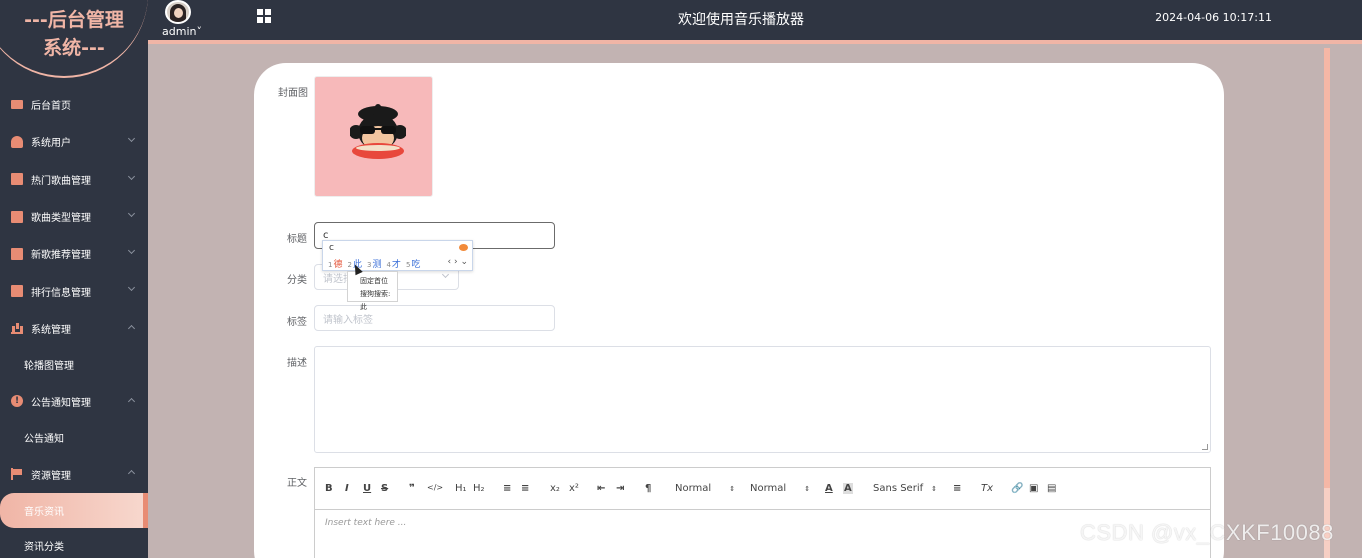 The width and height of the screenshot is (1362, 558). Describe the element at coordinates (74, 543) in the screenshot. I see `sidebar-item-news-category: 资讯分类` at that location.